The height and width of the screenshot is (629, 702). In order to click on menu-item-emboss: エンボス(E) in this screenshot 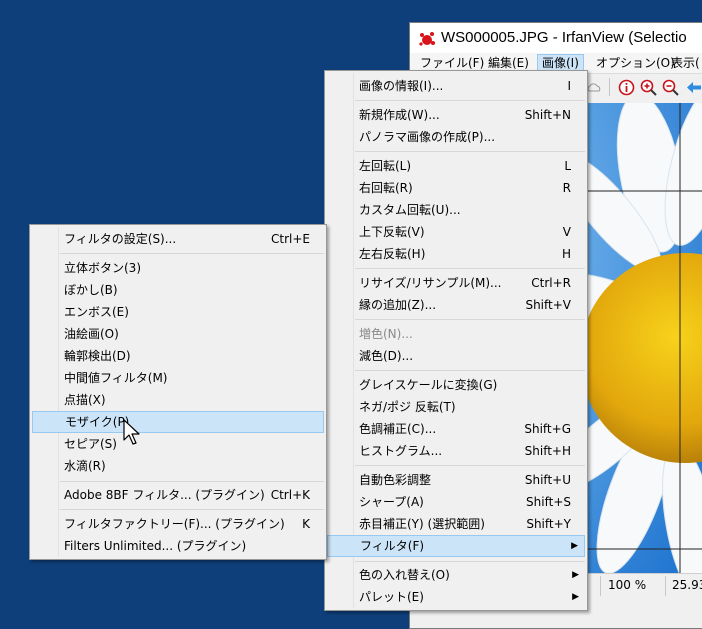, I will do `click(178, 312)`.